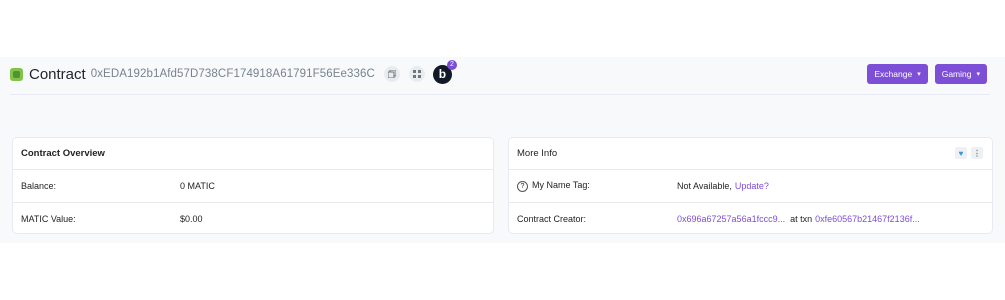 The image size is (1005, 300). I want to click on qr-code-icon, so click(416, 74).